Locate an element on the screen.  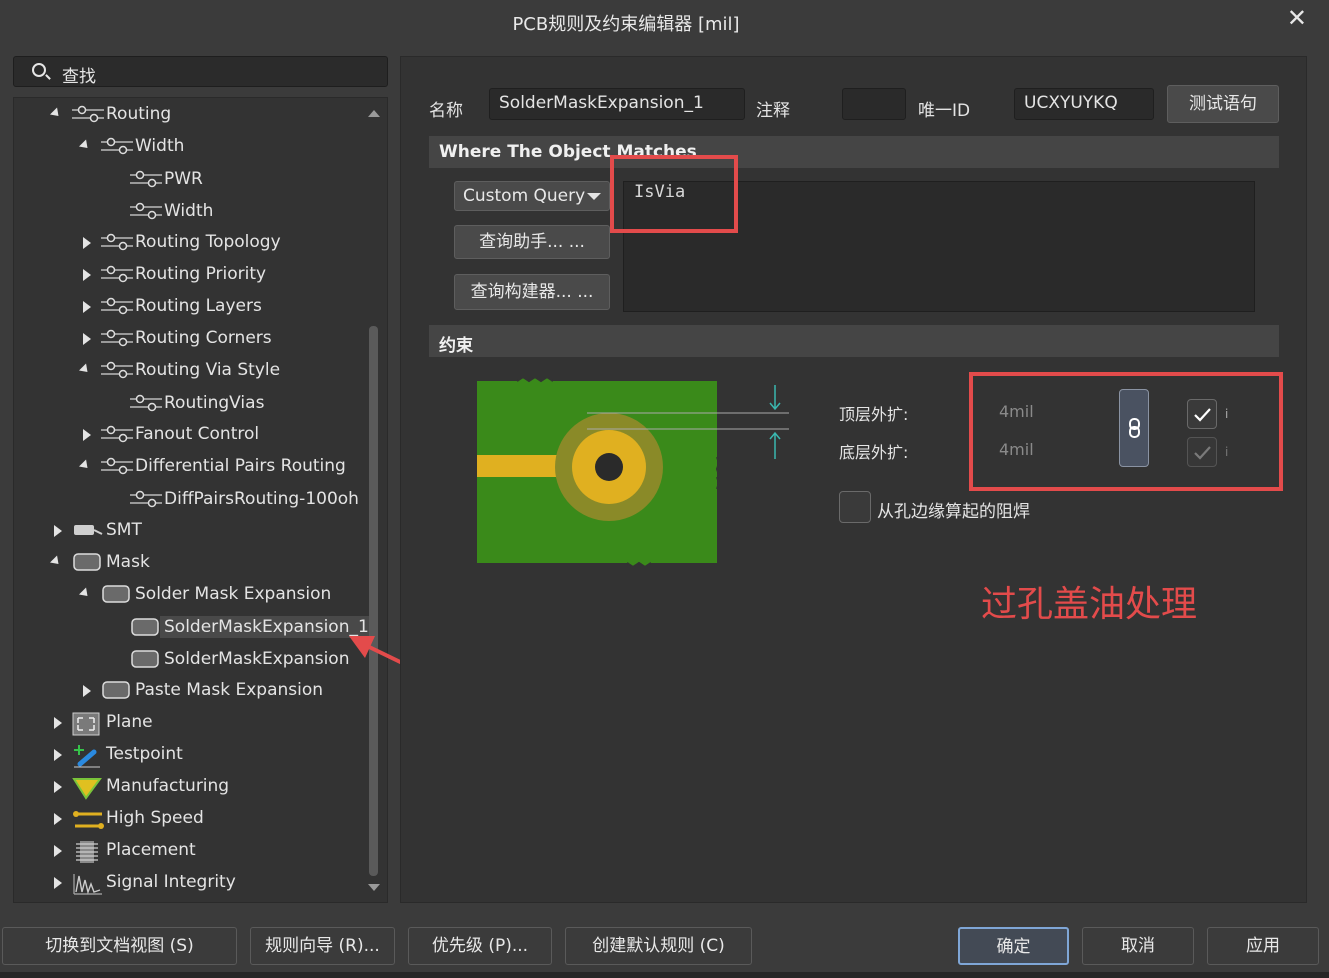
tree-item-label: High Speed is located at coordinates (155, 818).